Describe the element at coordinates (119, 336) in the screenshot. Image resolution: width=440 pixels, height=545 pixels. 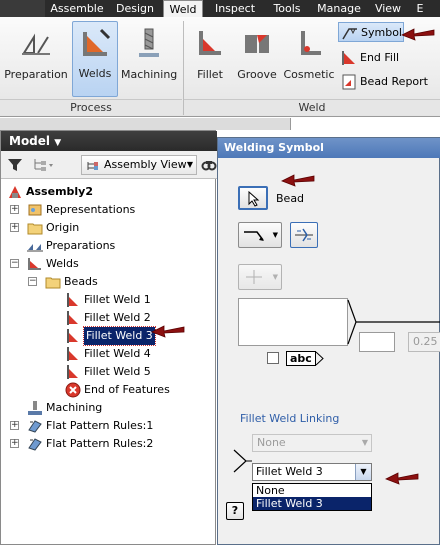
I see `tree-item-label-selected: Fillet Weld 3` at that location.